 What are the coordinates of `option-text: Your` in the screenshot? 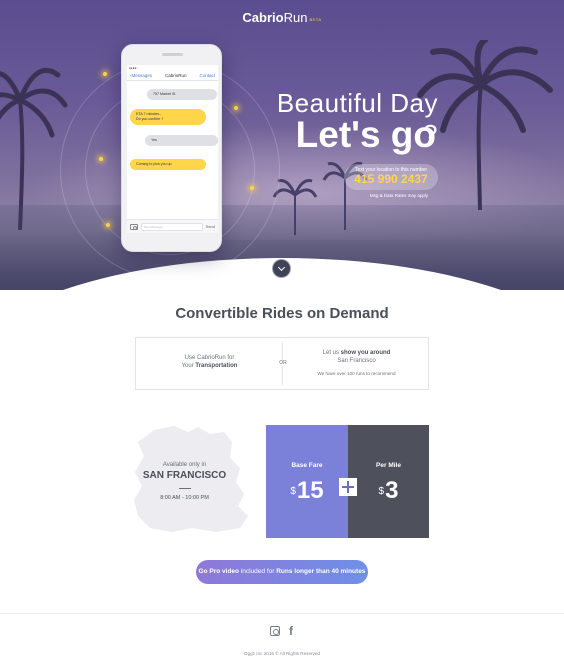 It's located at (188, 366).